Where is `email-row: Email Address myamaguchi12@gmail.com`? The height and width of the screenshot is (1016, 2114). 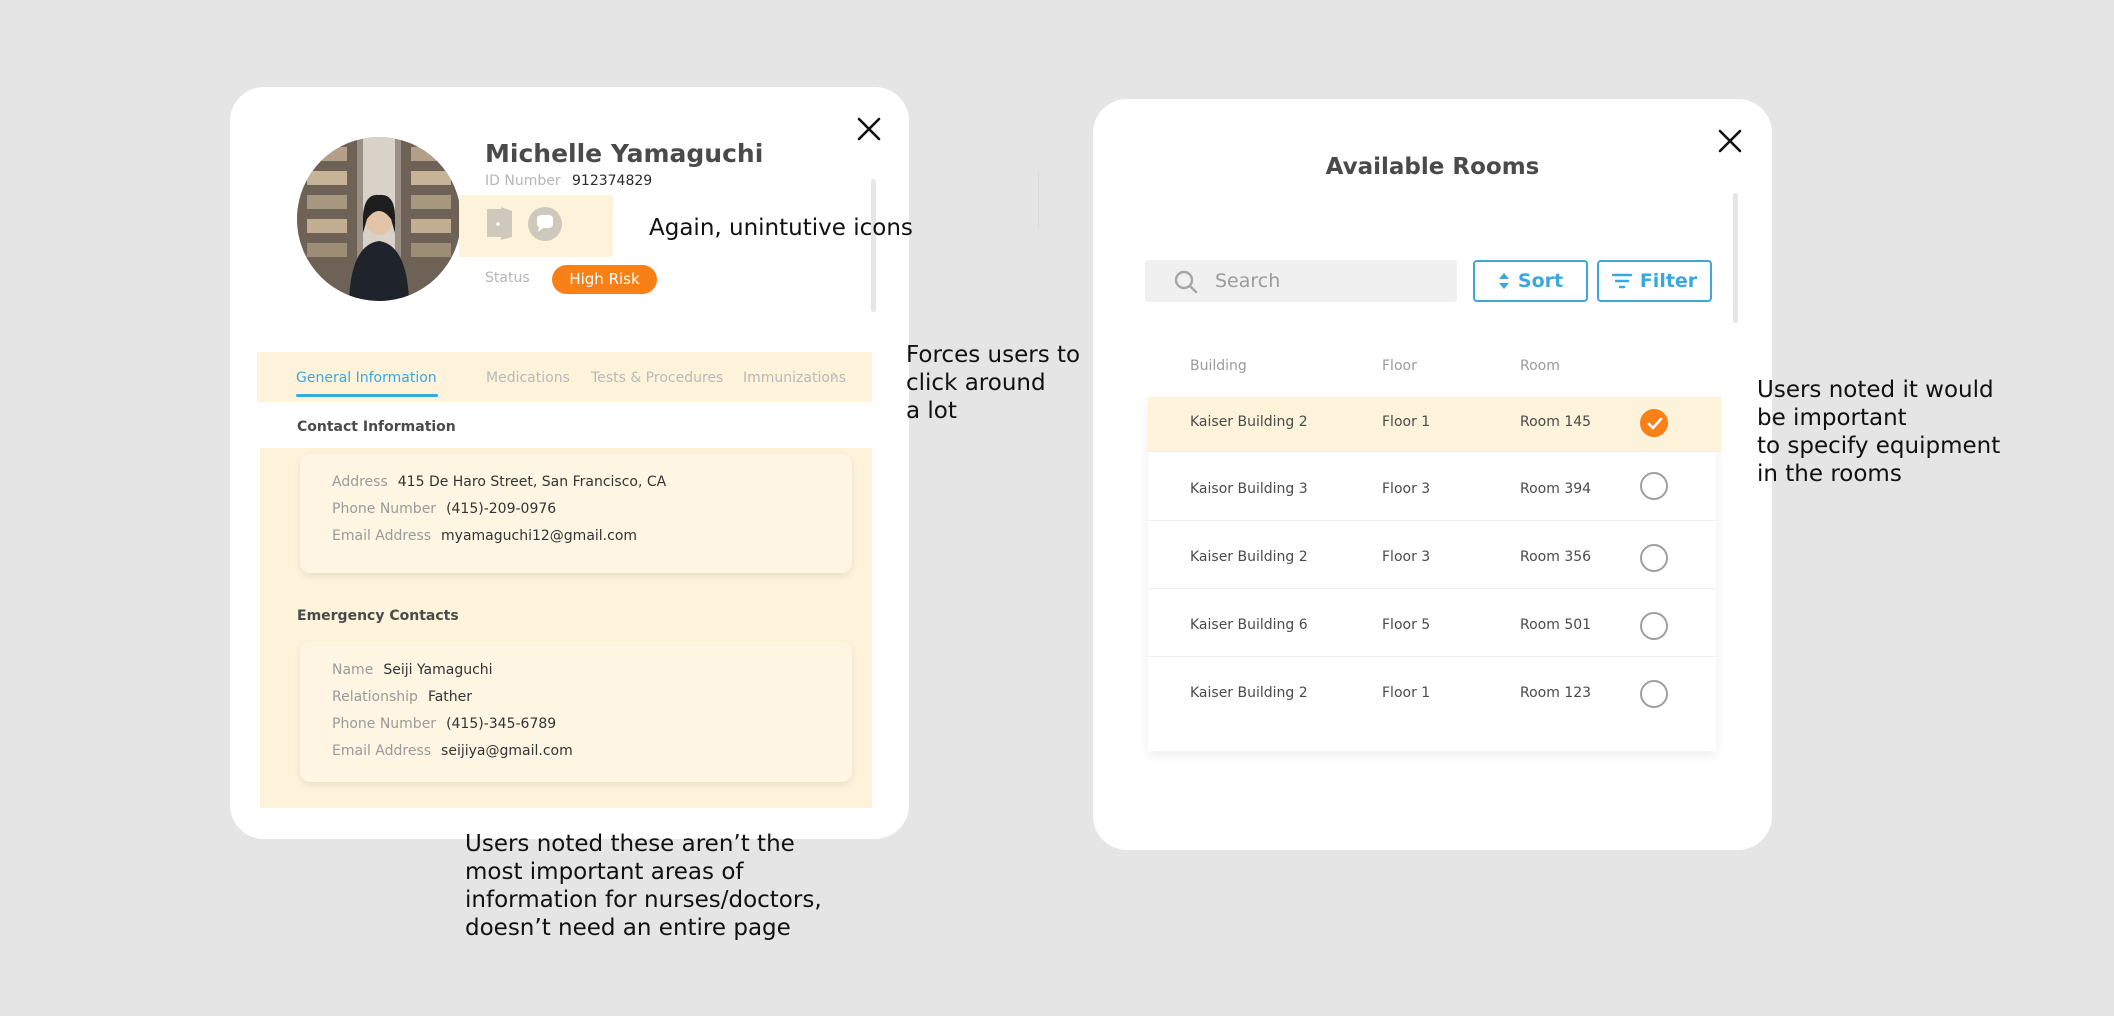
email-row: Email Address myamaguchi12@gmail.com is located at coordinates (484, 536).